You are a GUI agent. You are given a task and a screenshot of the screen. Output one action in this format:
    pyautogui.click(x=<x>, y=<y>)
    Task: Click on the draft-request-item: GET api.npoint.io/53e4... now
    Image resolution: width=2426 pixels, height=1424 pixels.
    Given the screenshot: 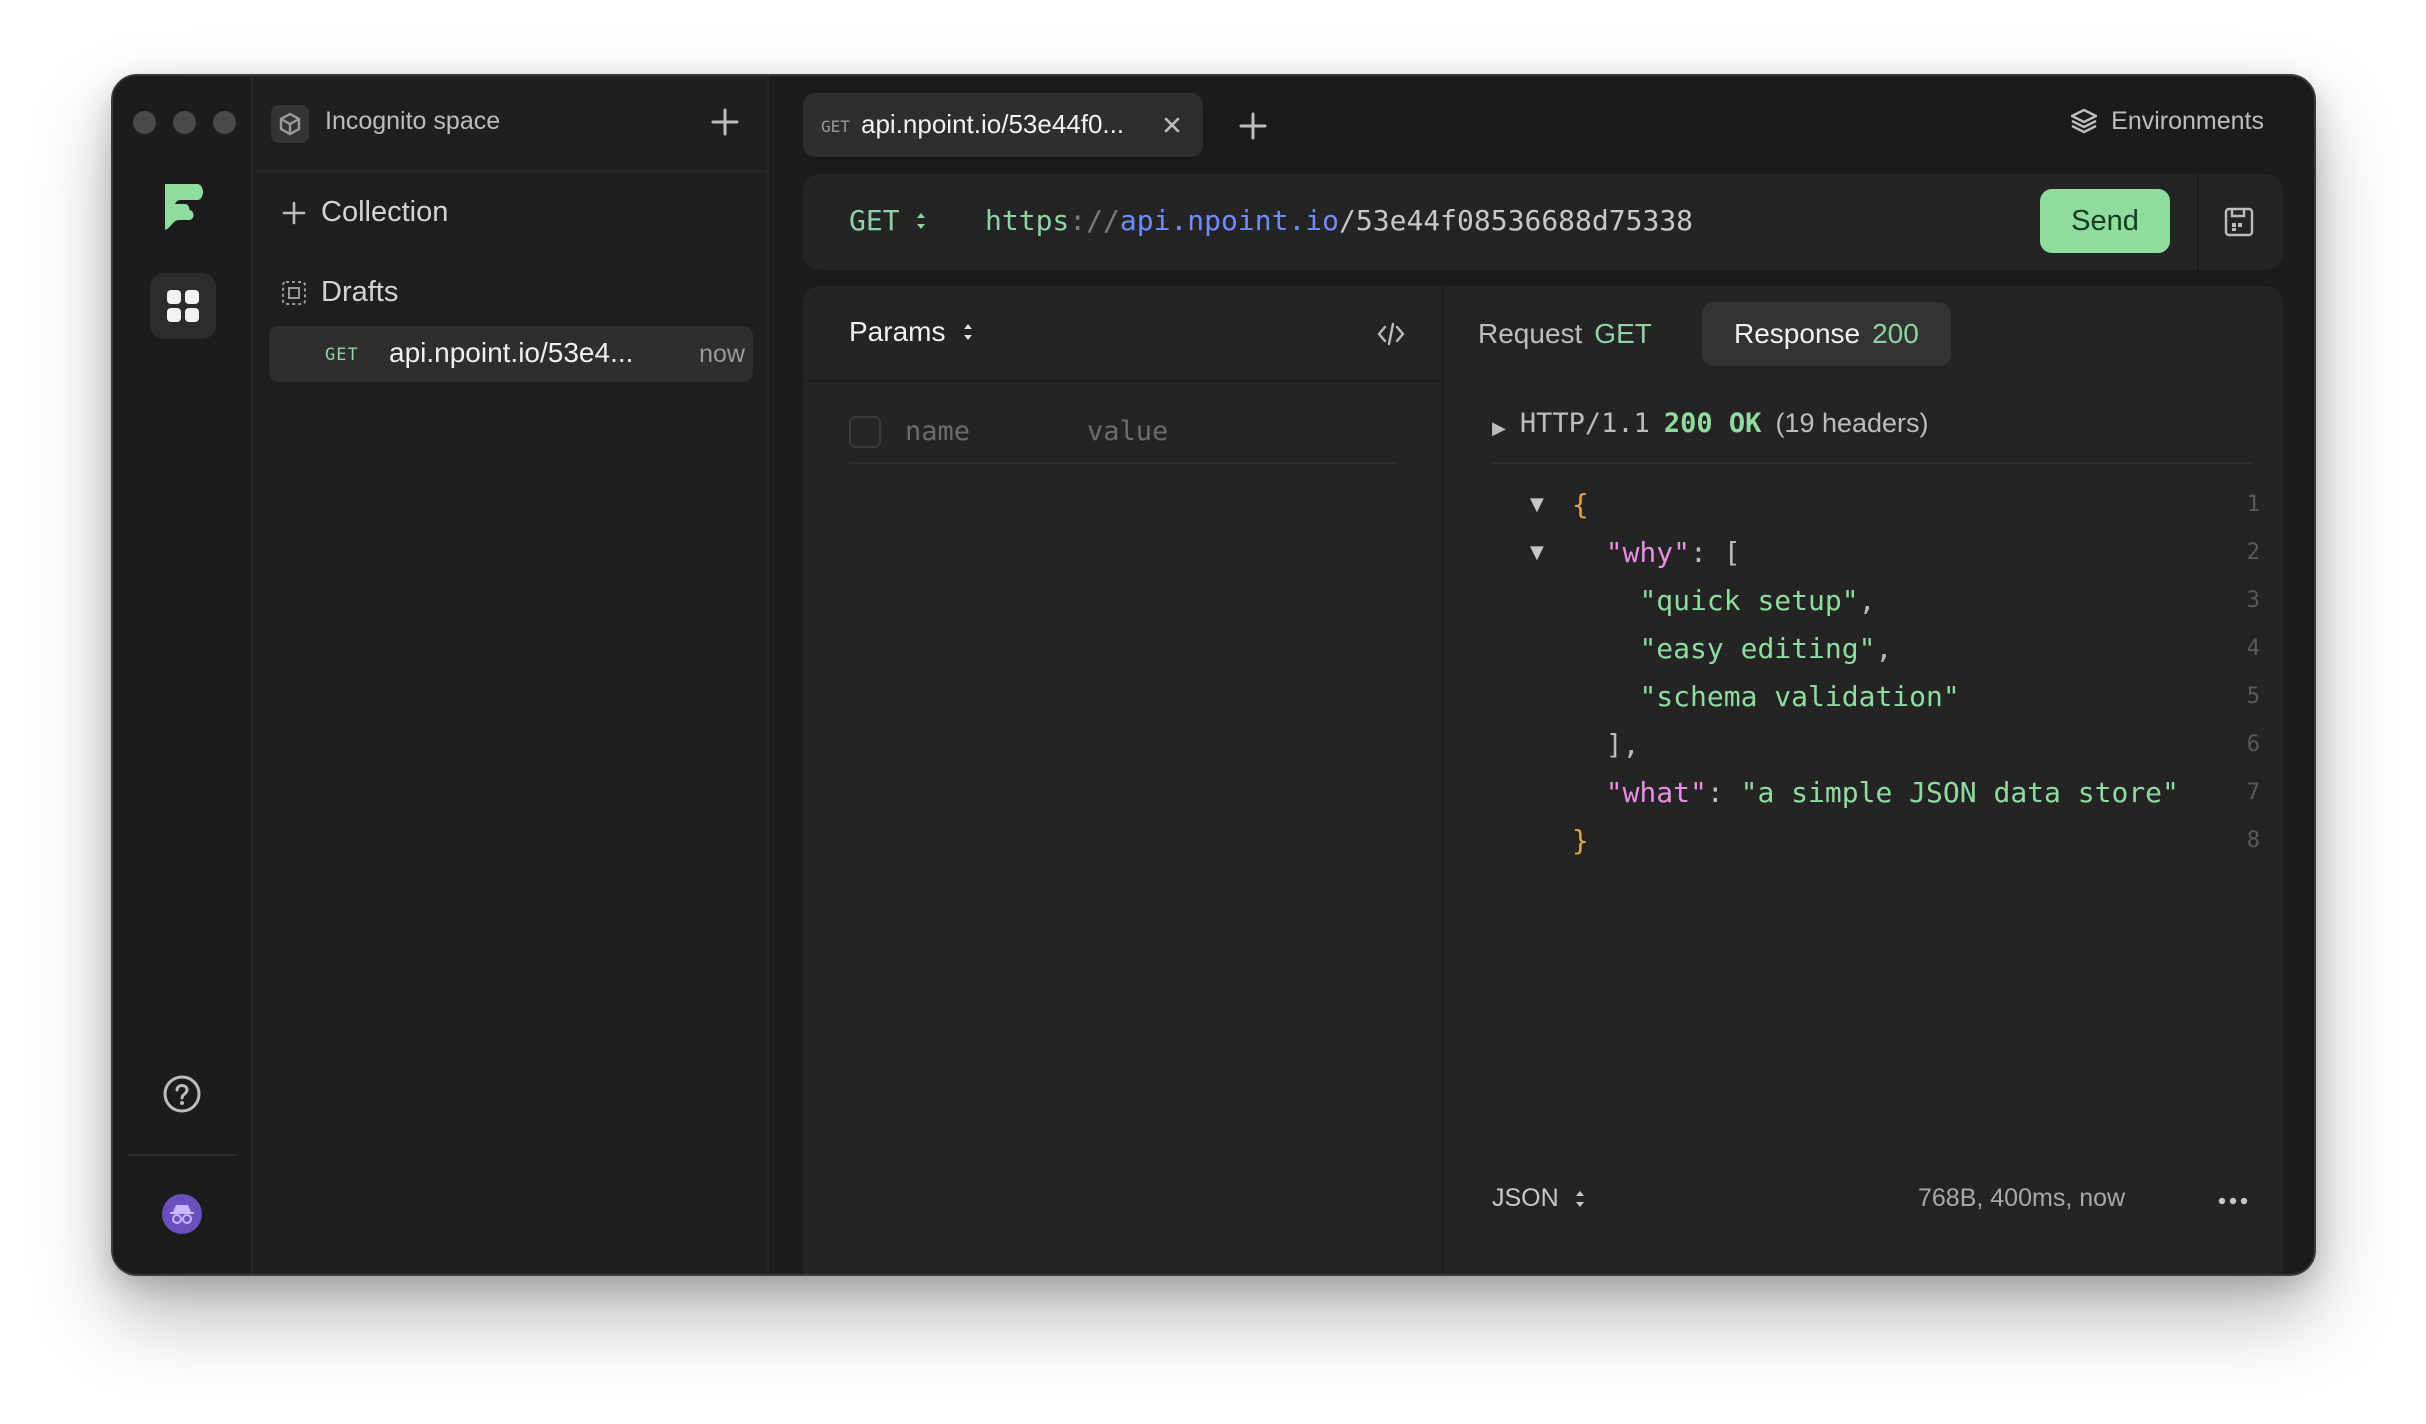 What is the action you would take?
    pyautogui.click(x=511, y=354)
    